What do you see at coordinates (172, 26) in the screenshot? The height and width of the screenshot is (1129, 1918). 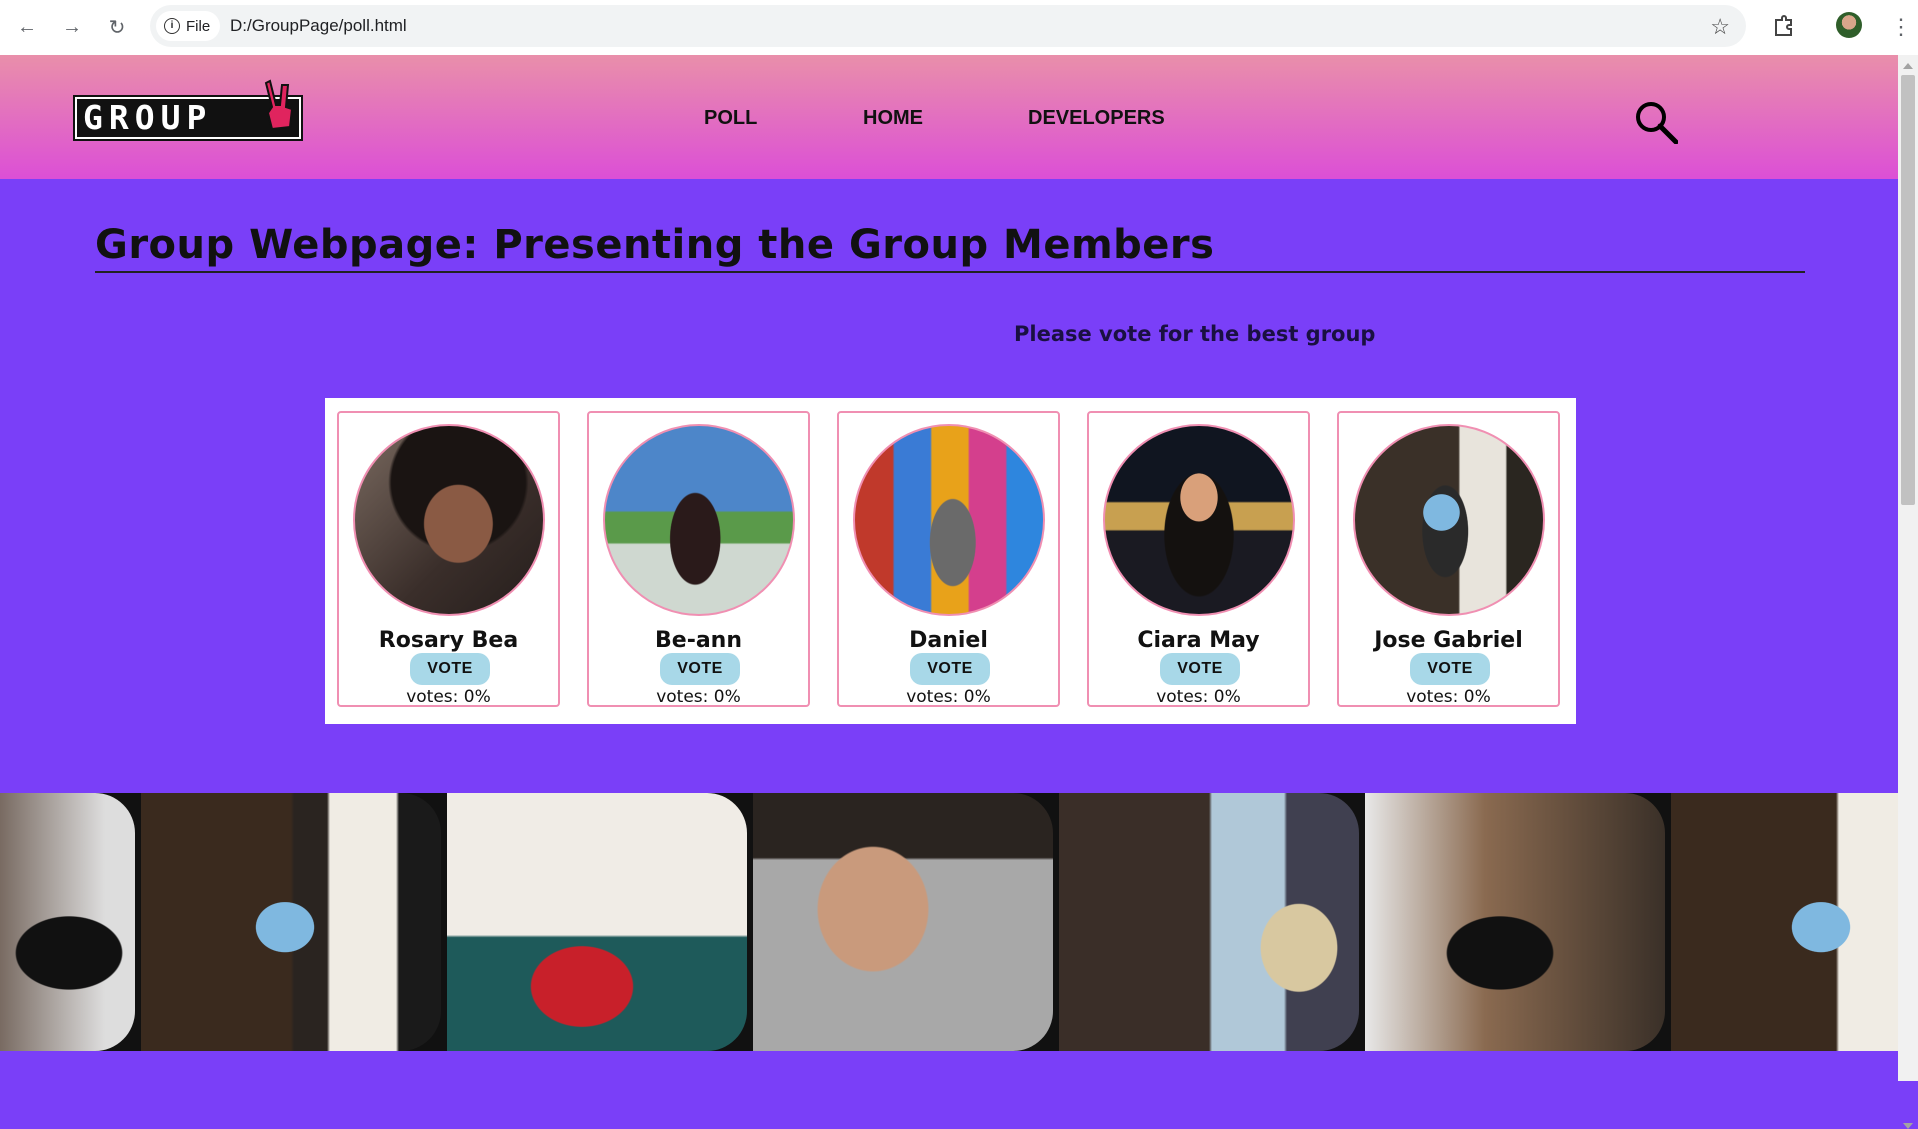 I see `info-icon: i` at bounding box center [172, 26].